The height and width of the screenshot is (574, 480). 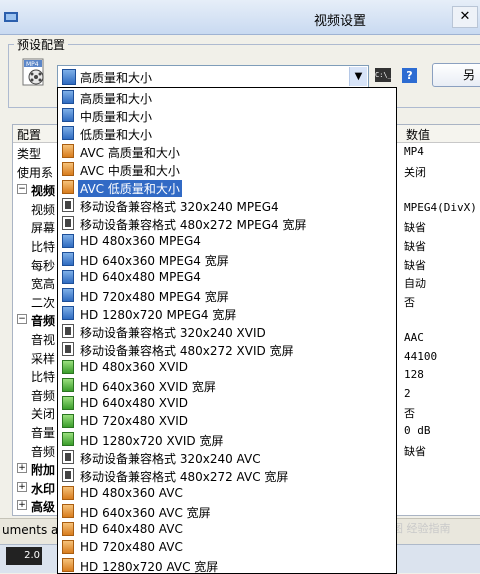 I want to click on dropdown-option: AVC 低质量和大小, so click(x=226, y=187).